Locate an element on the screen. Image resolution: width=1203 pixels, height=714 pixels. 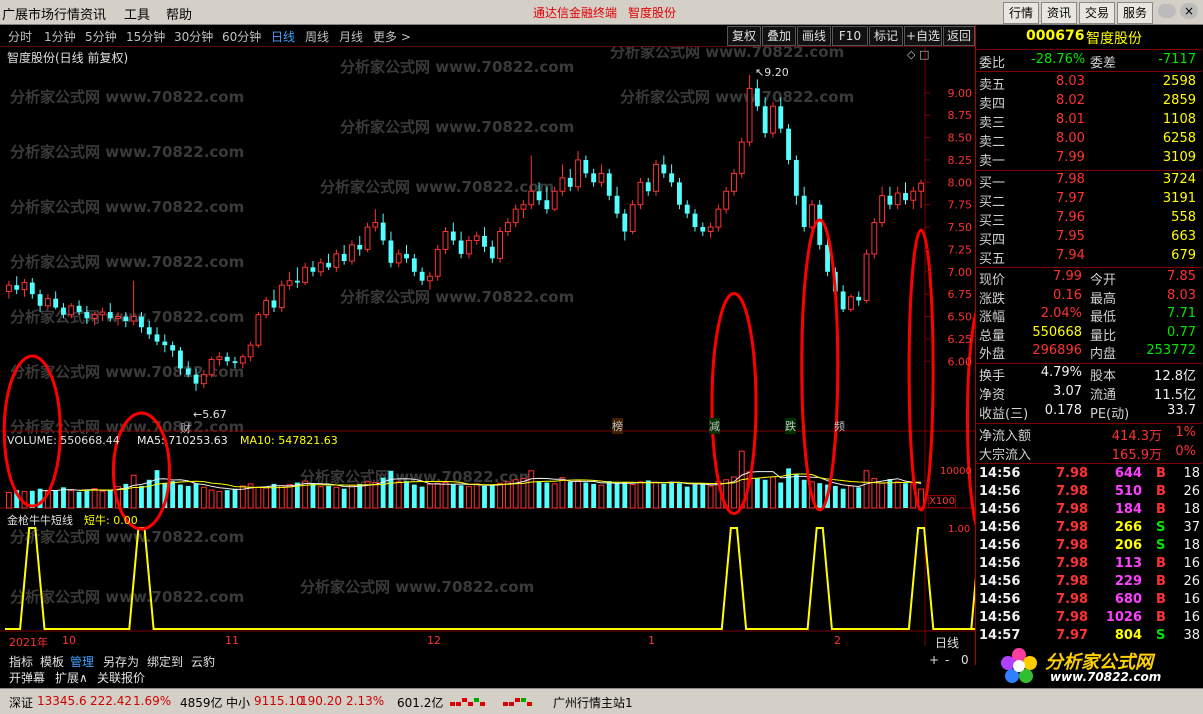
tab-template: 模板 is located at coordinates (52, 661).